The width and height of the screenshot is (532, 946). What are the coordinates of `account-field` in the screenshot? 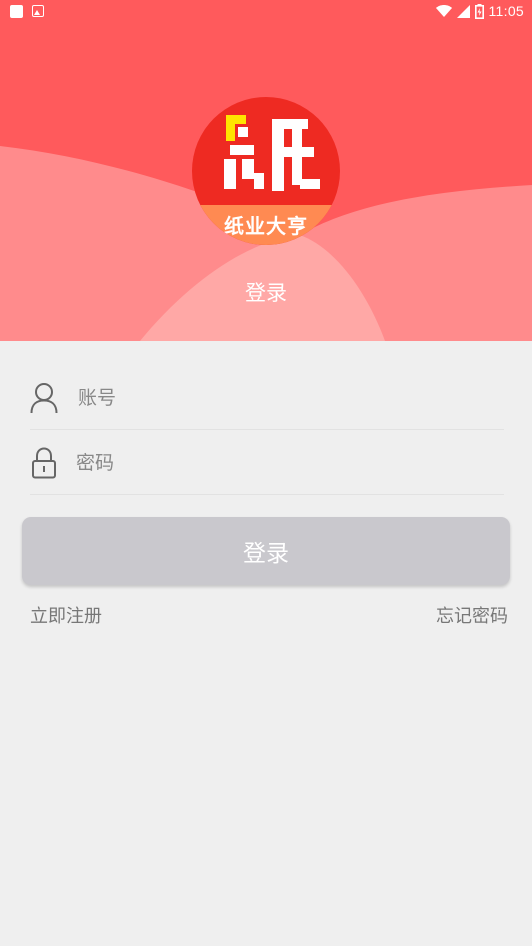 It's located at (267, 398).